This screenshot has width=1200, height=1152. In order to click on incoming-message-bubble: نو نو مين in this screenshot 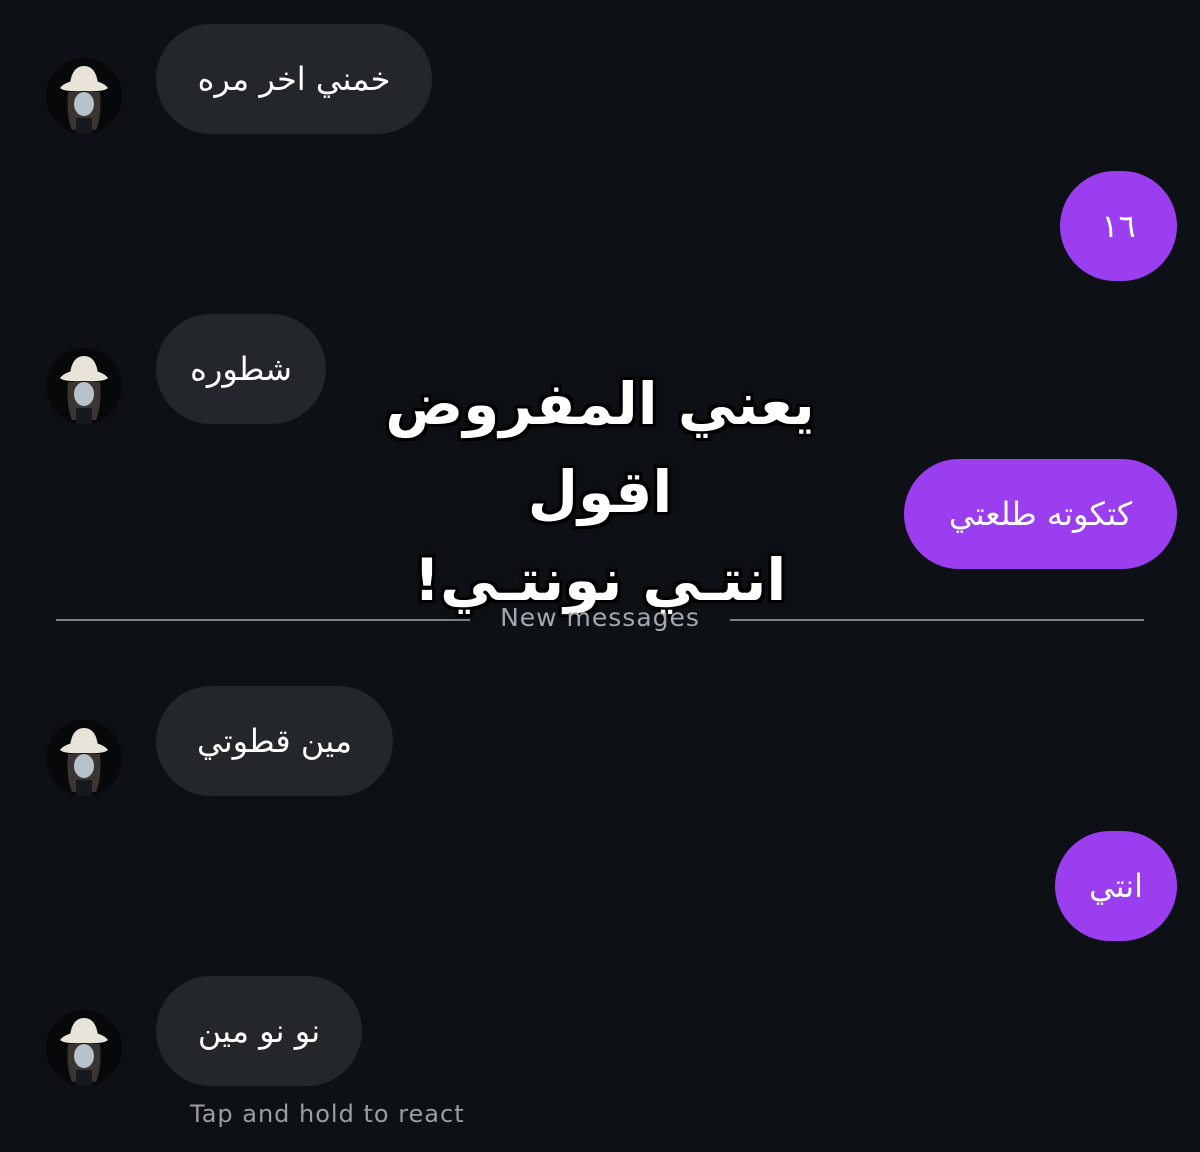, I will do `click(259, 1031)`.